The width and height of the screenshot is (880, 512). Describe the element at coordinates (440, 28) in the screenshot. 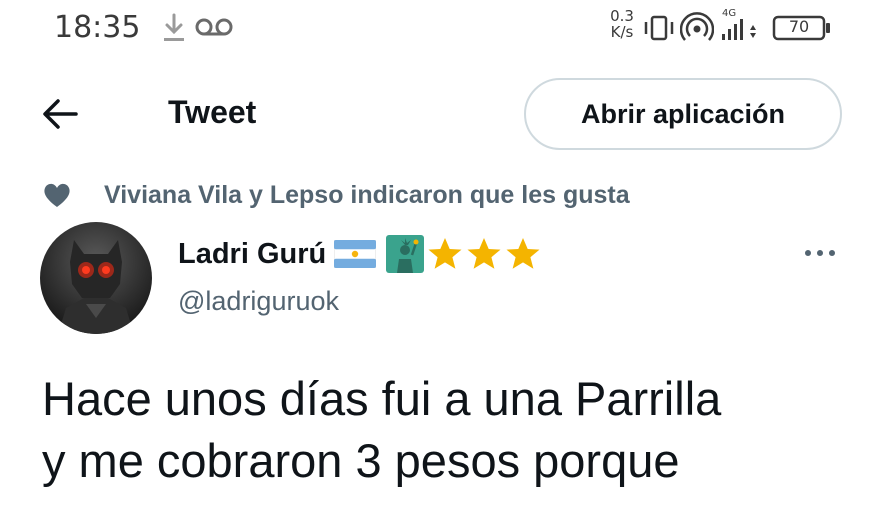

I see `status-bar: 18:35 0.3 K/s 4G 70` at that location.